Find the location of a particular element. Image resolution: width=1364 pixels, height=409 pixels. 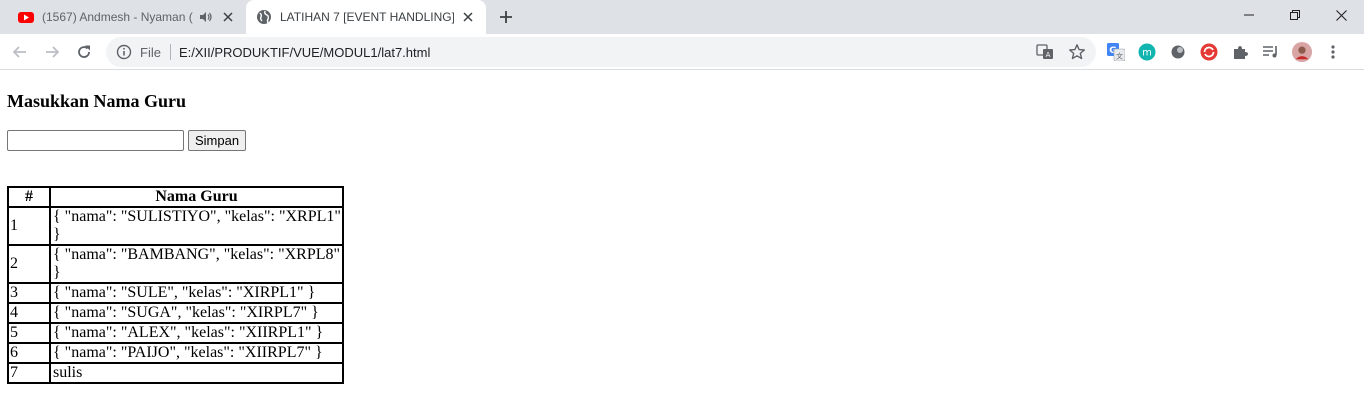

forward-arrow-icon is located at coordinates (52, 52).